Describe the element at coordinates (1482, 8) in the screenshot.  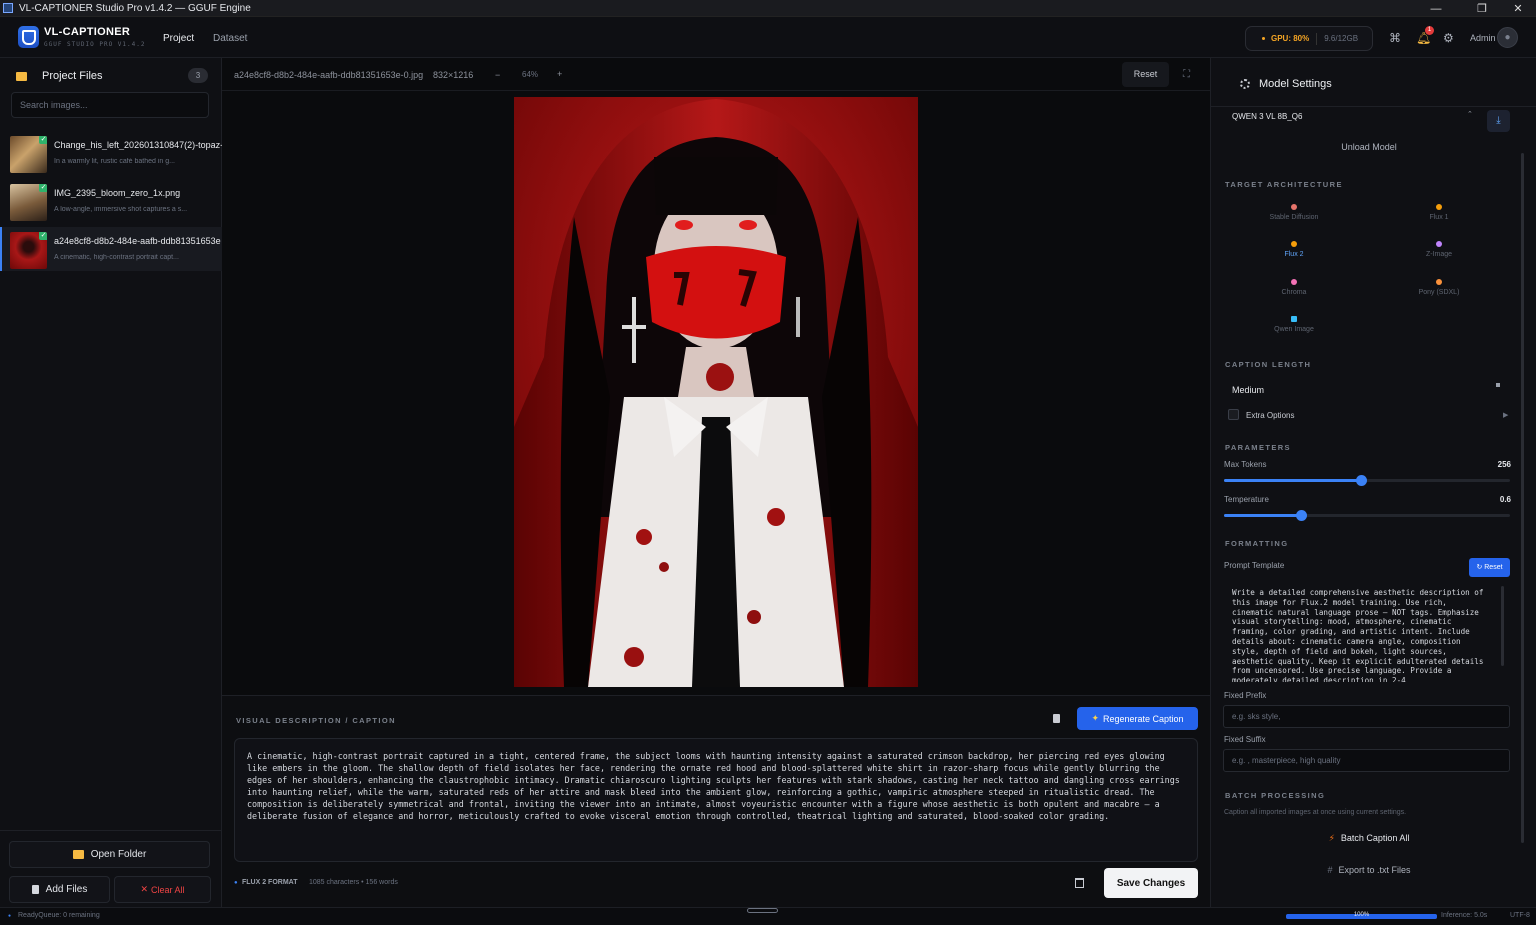
I see `restore-button: ❐` at that location.